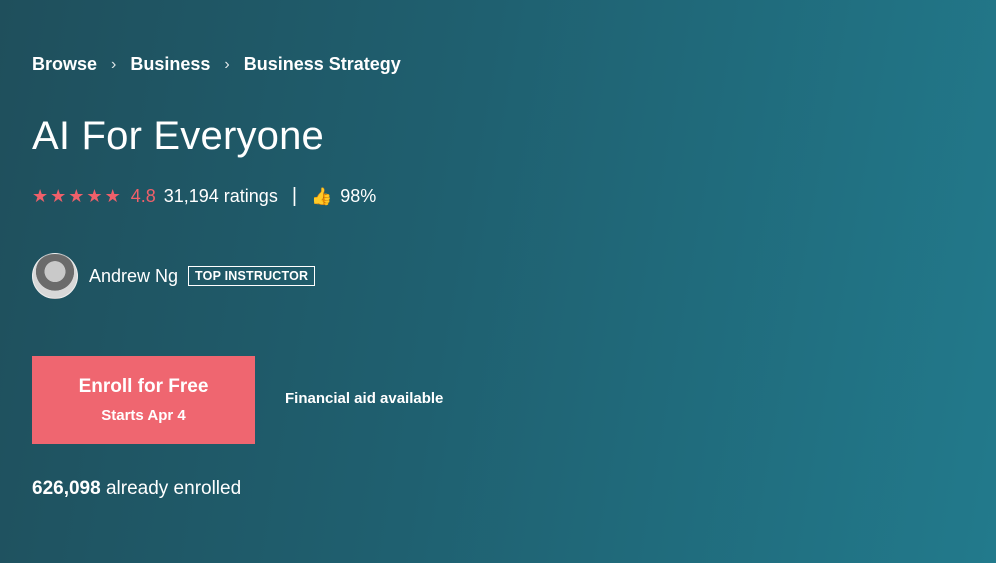 The width and height of the screenshot is (996, 563). What do you see at coordinates (143, 196) in the screenshot?
I see `rating-value: 4.8` at bounding box center [143, 196].